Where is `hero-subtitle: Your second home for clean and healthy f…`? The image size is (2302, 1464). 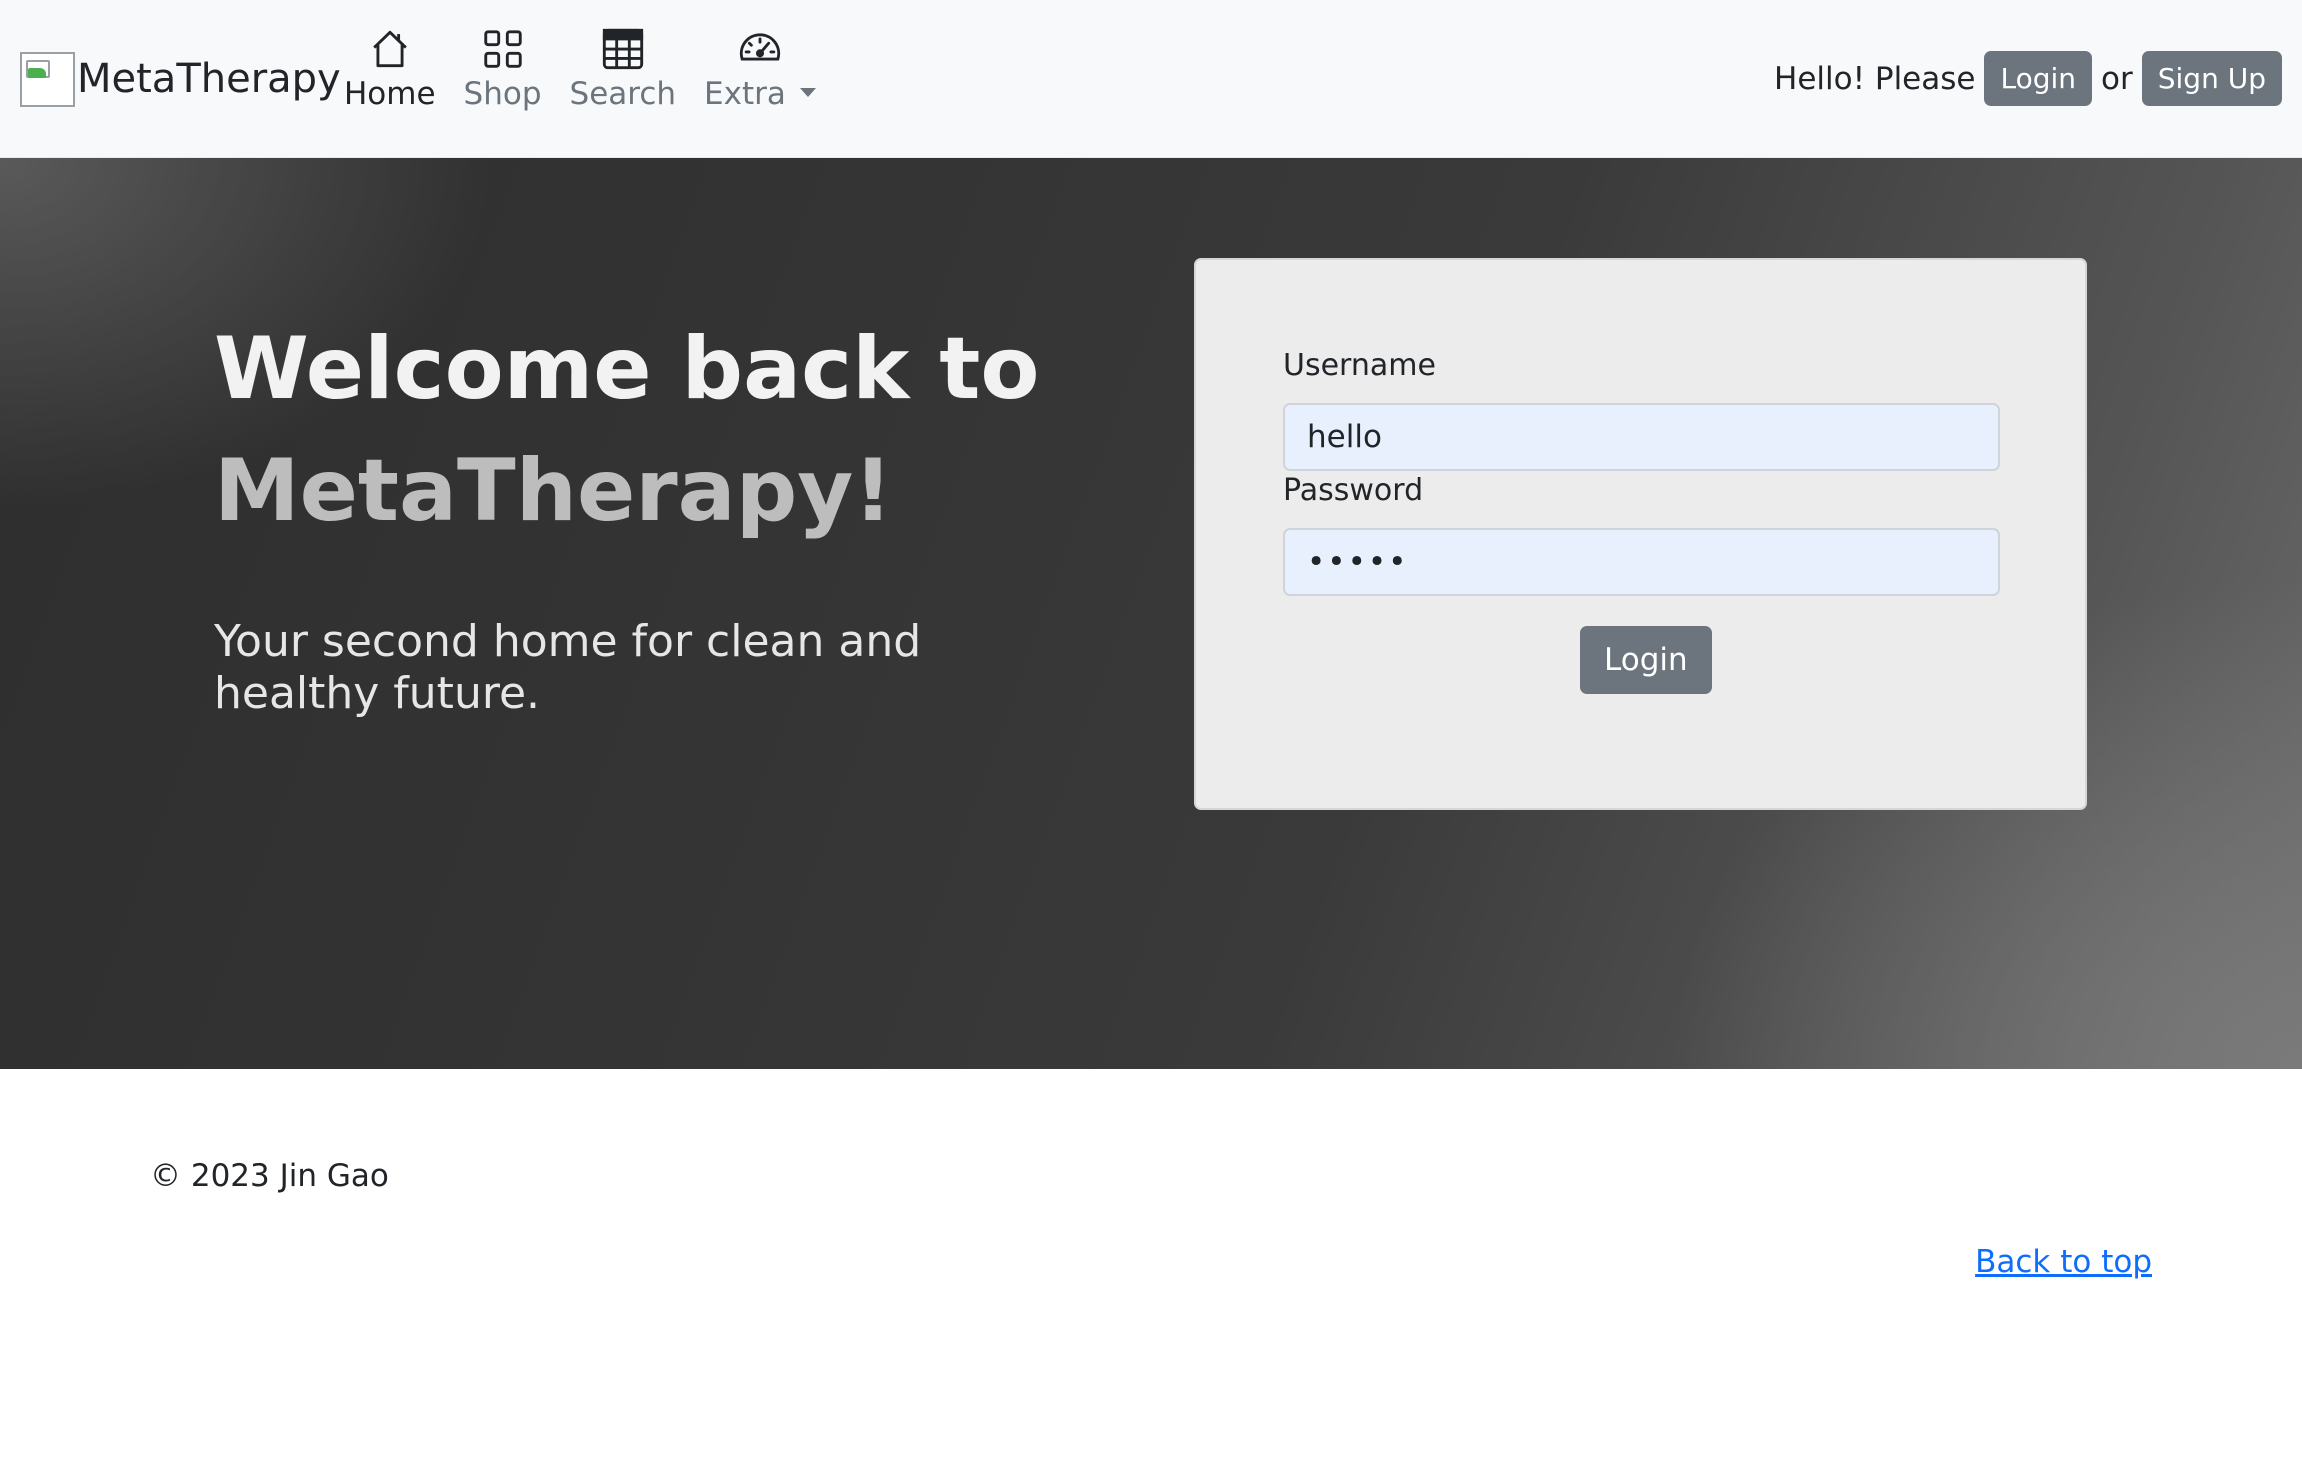
hero-subtitle: Your second home for clean and healthy f… is located at coordinates (568, 667).